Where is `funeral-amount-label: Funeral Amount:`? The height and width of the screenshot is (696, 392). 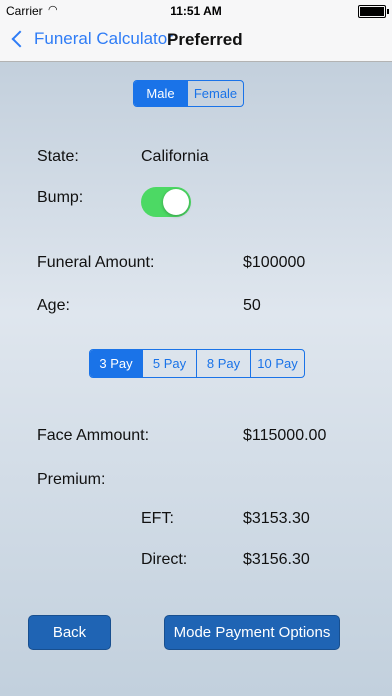
funeral-amount-label: Funeral Amount: is located at coordinates (96, 262).